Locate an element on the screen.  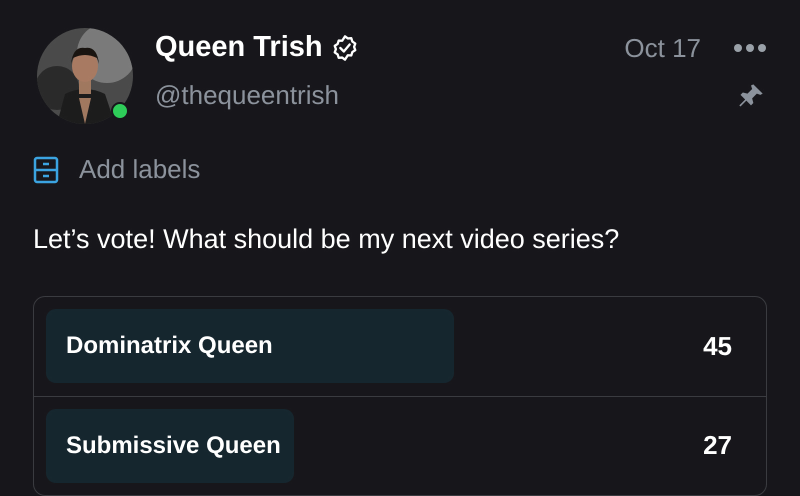
author-name: Queen Trish is located at coordinates (239, 48).